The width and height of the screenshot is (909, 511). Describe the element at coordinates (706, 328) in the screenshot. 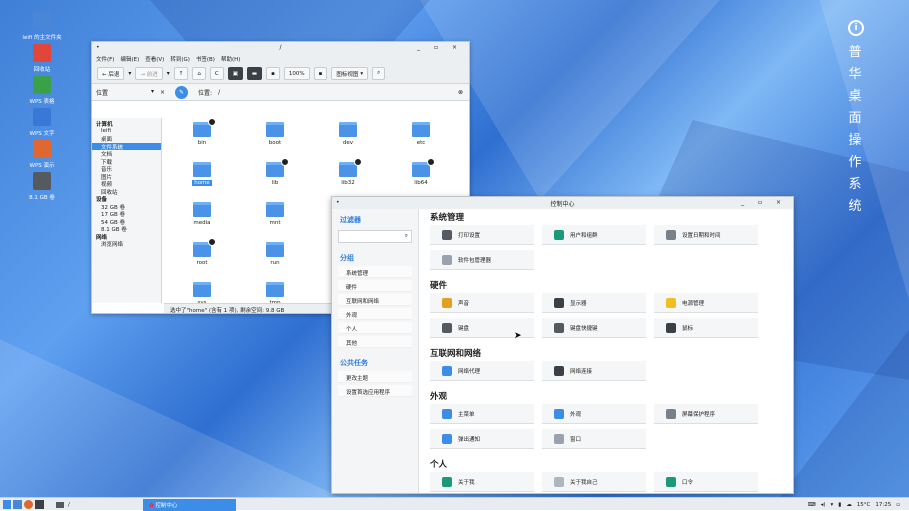

I see `settings-item: 鼠标` at that location.